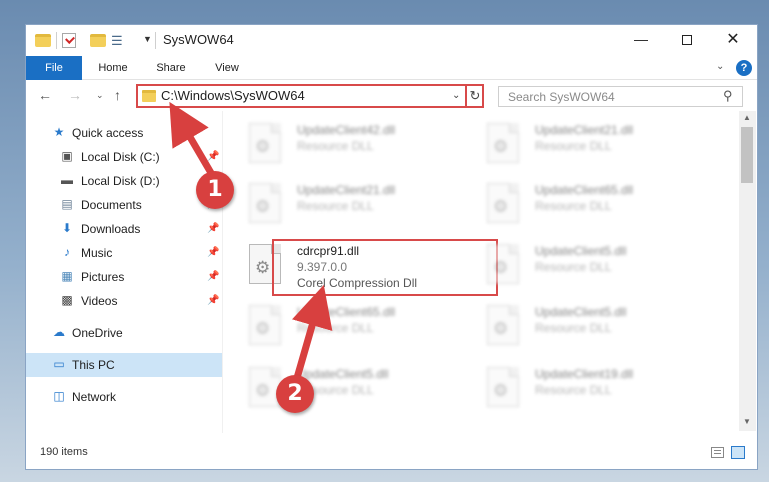 The width and height of the screenshot is (769, 482). I want to click on sidebar-item-downloads: ⬇ Downloads 📌, so click(124, 229).